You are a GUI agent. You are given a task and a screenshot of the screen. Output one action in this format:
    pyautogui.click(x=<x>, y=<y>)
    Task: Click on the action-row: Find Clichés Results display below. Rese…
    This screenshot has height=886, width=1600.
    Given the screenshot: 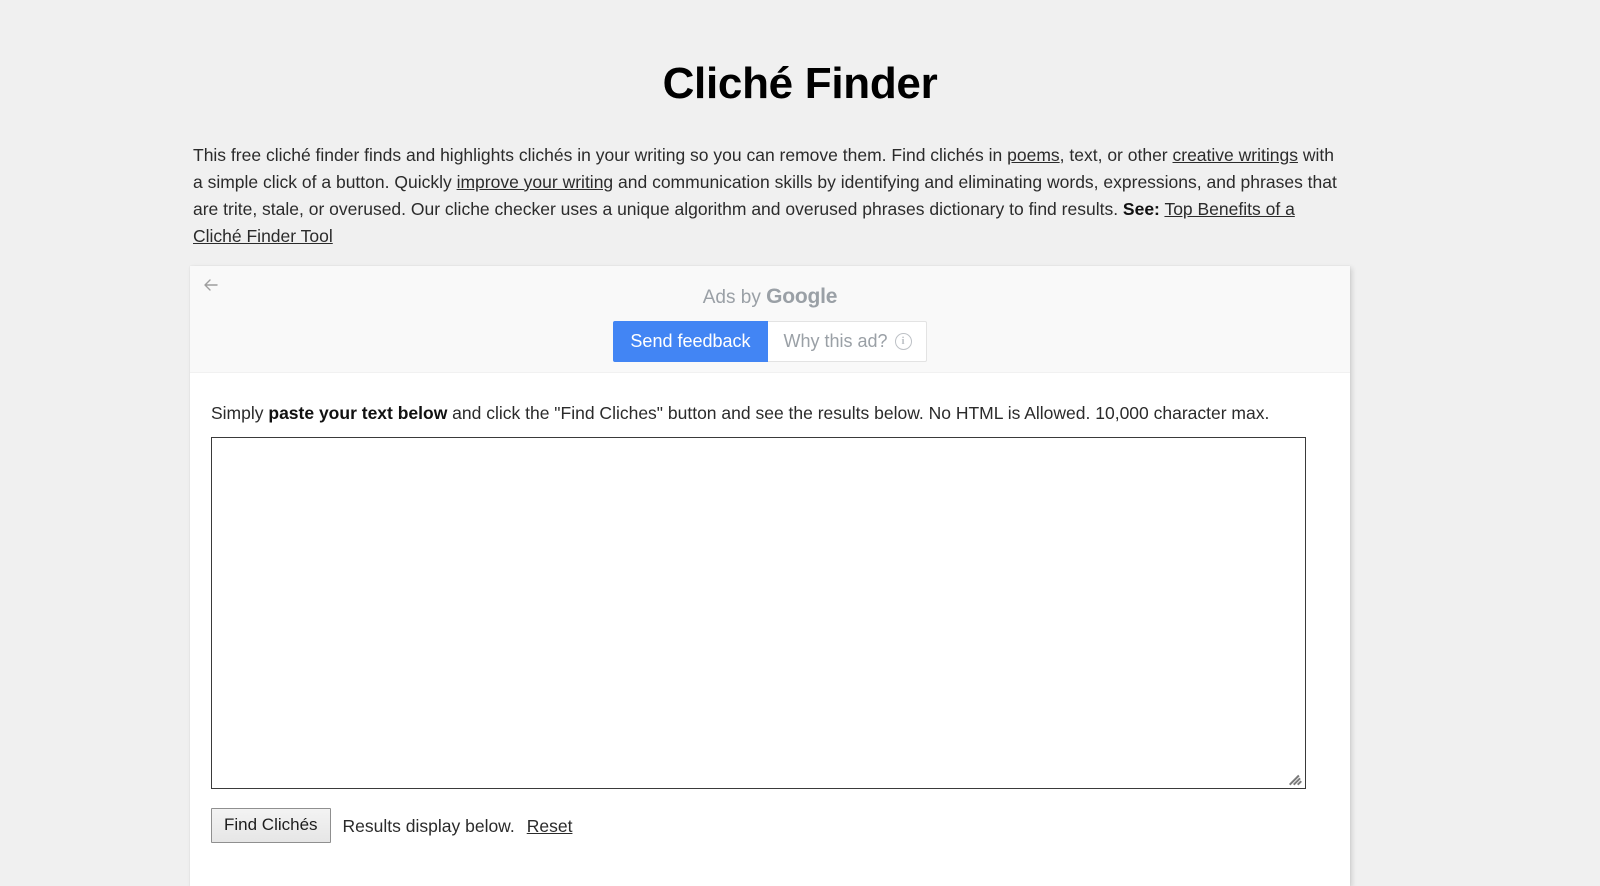 What is the action you would take?
    pyautogui.click(x=391, y=825)
    